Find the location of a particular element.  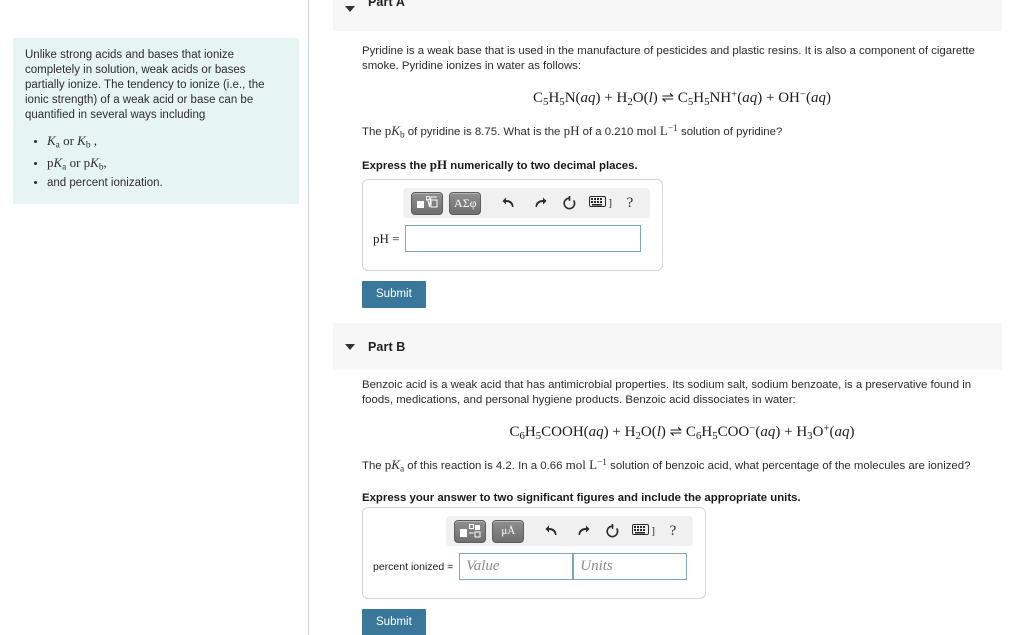

part-b-help-label: ? is located at coordinates (673, 530).